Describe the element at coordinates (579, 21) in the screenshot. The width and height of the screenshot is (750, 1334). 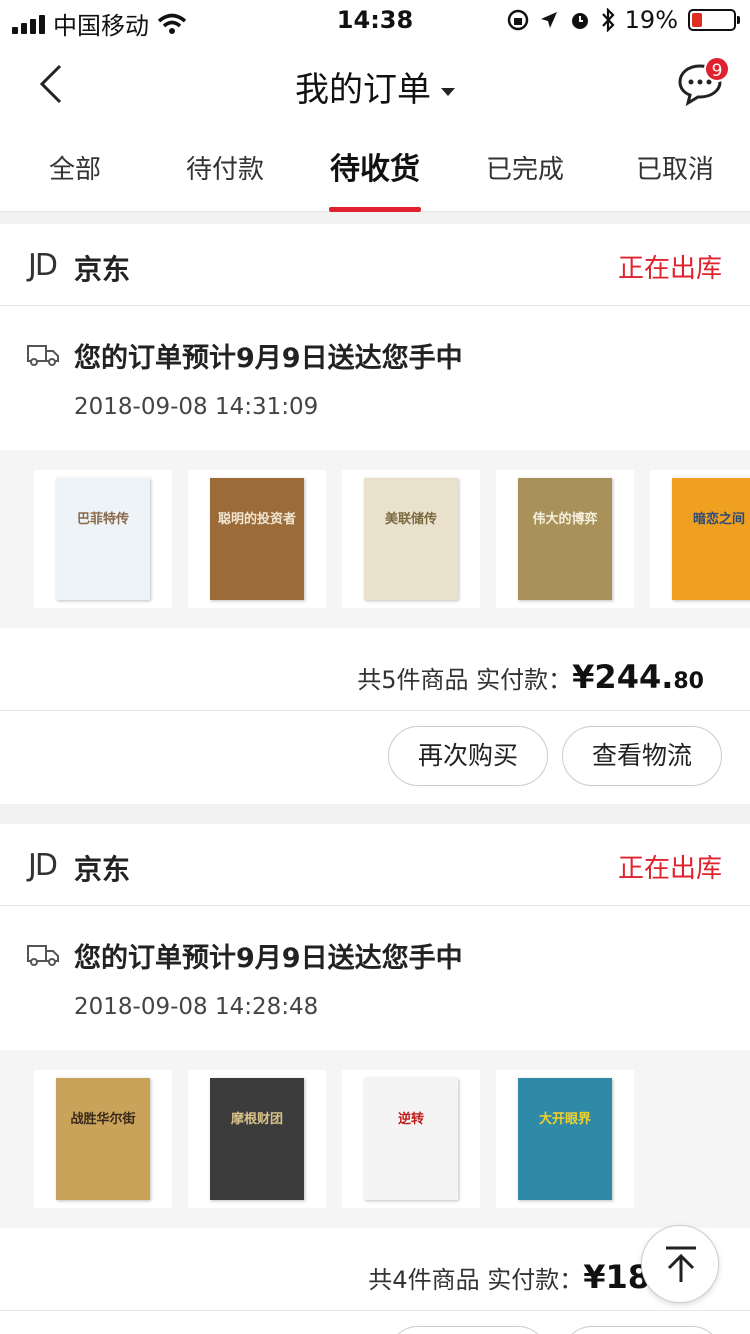
I see `alarm-icon` at that location.